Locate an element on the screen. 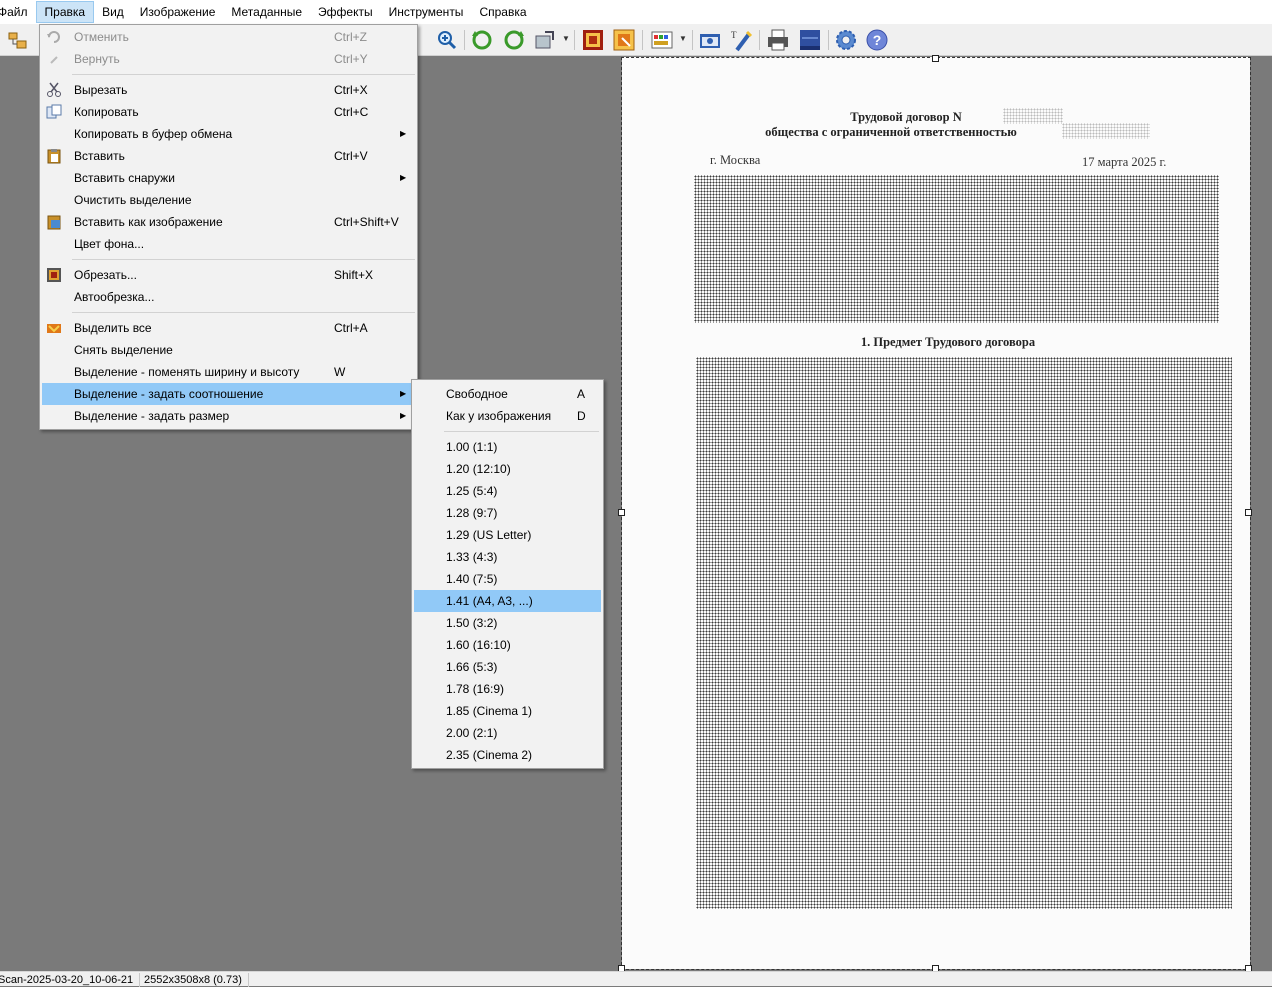  menu-edit: Правка is located at coordinates (65, 12).